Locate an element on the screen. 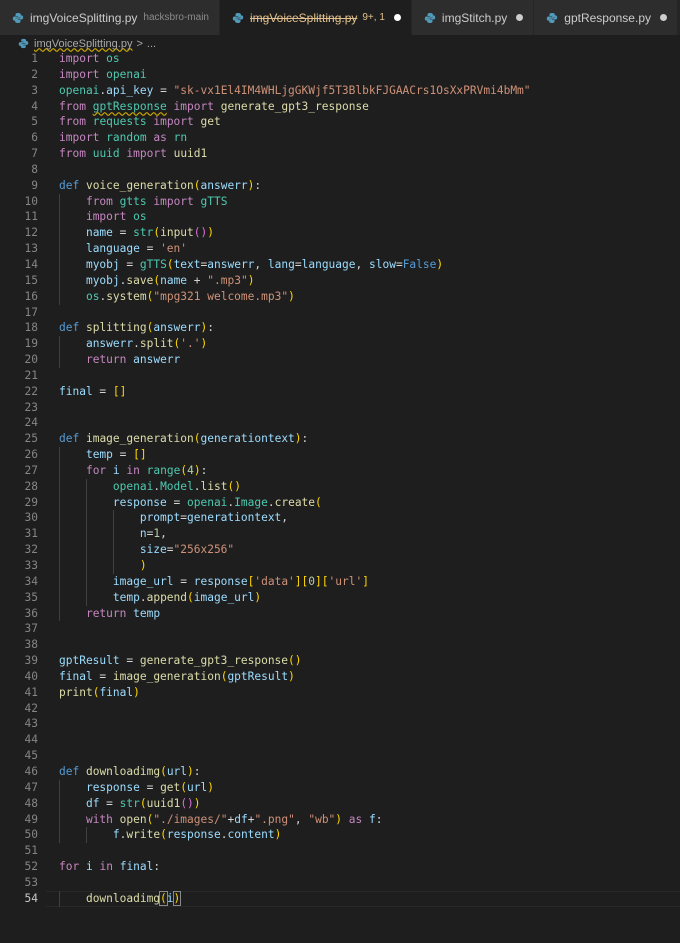 The height and width of the screenshot is (943, 680). tab-gptresponse: gptResponse.py is located at coordinates (606, 17).